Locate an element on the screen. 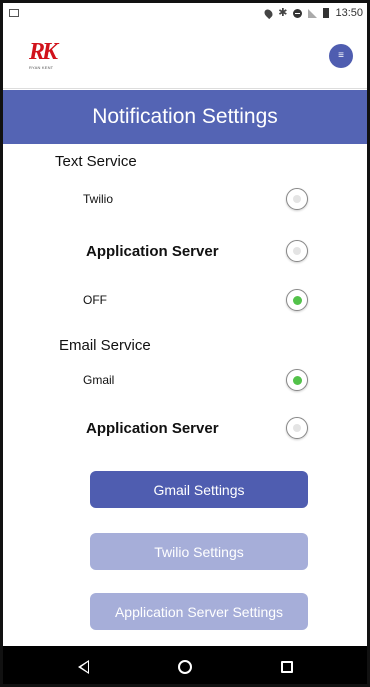 The width and height of the screenshot is (370, 687). menu-button: ≡ is located at coordinates (341, 55).